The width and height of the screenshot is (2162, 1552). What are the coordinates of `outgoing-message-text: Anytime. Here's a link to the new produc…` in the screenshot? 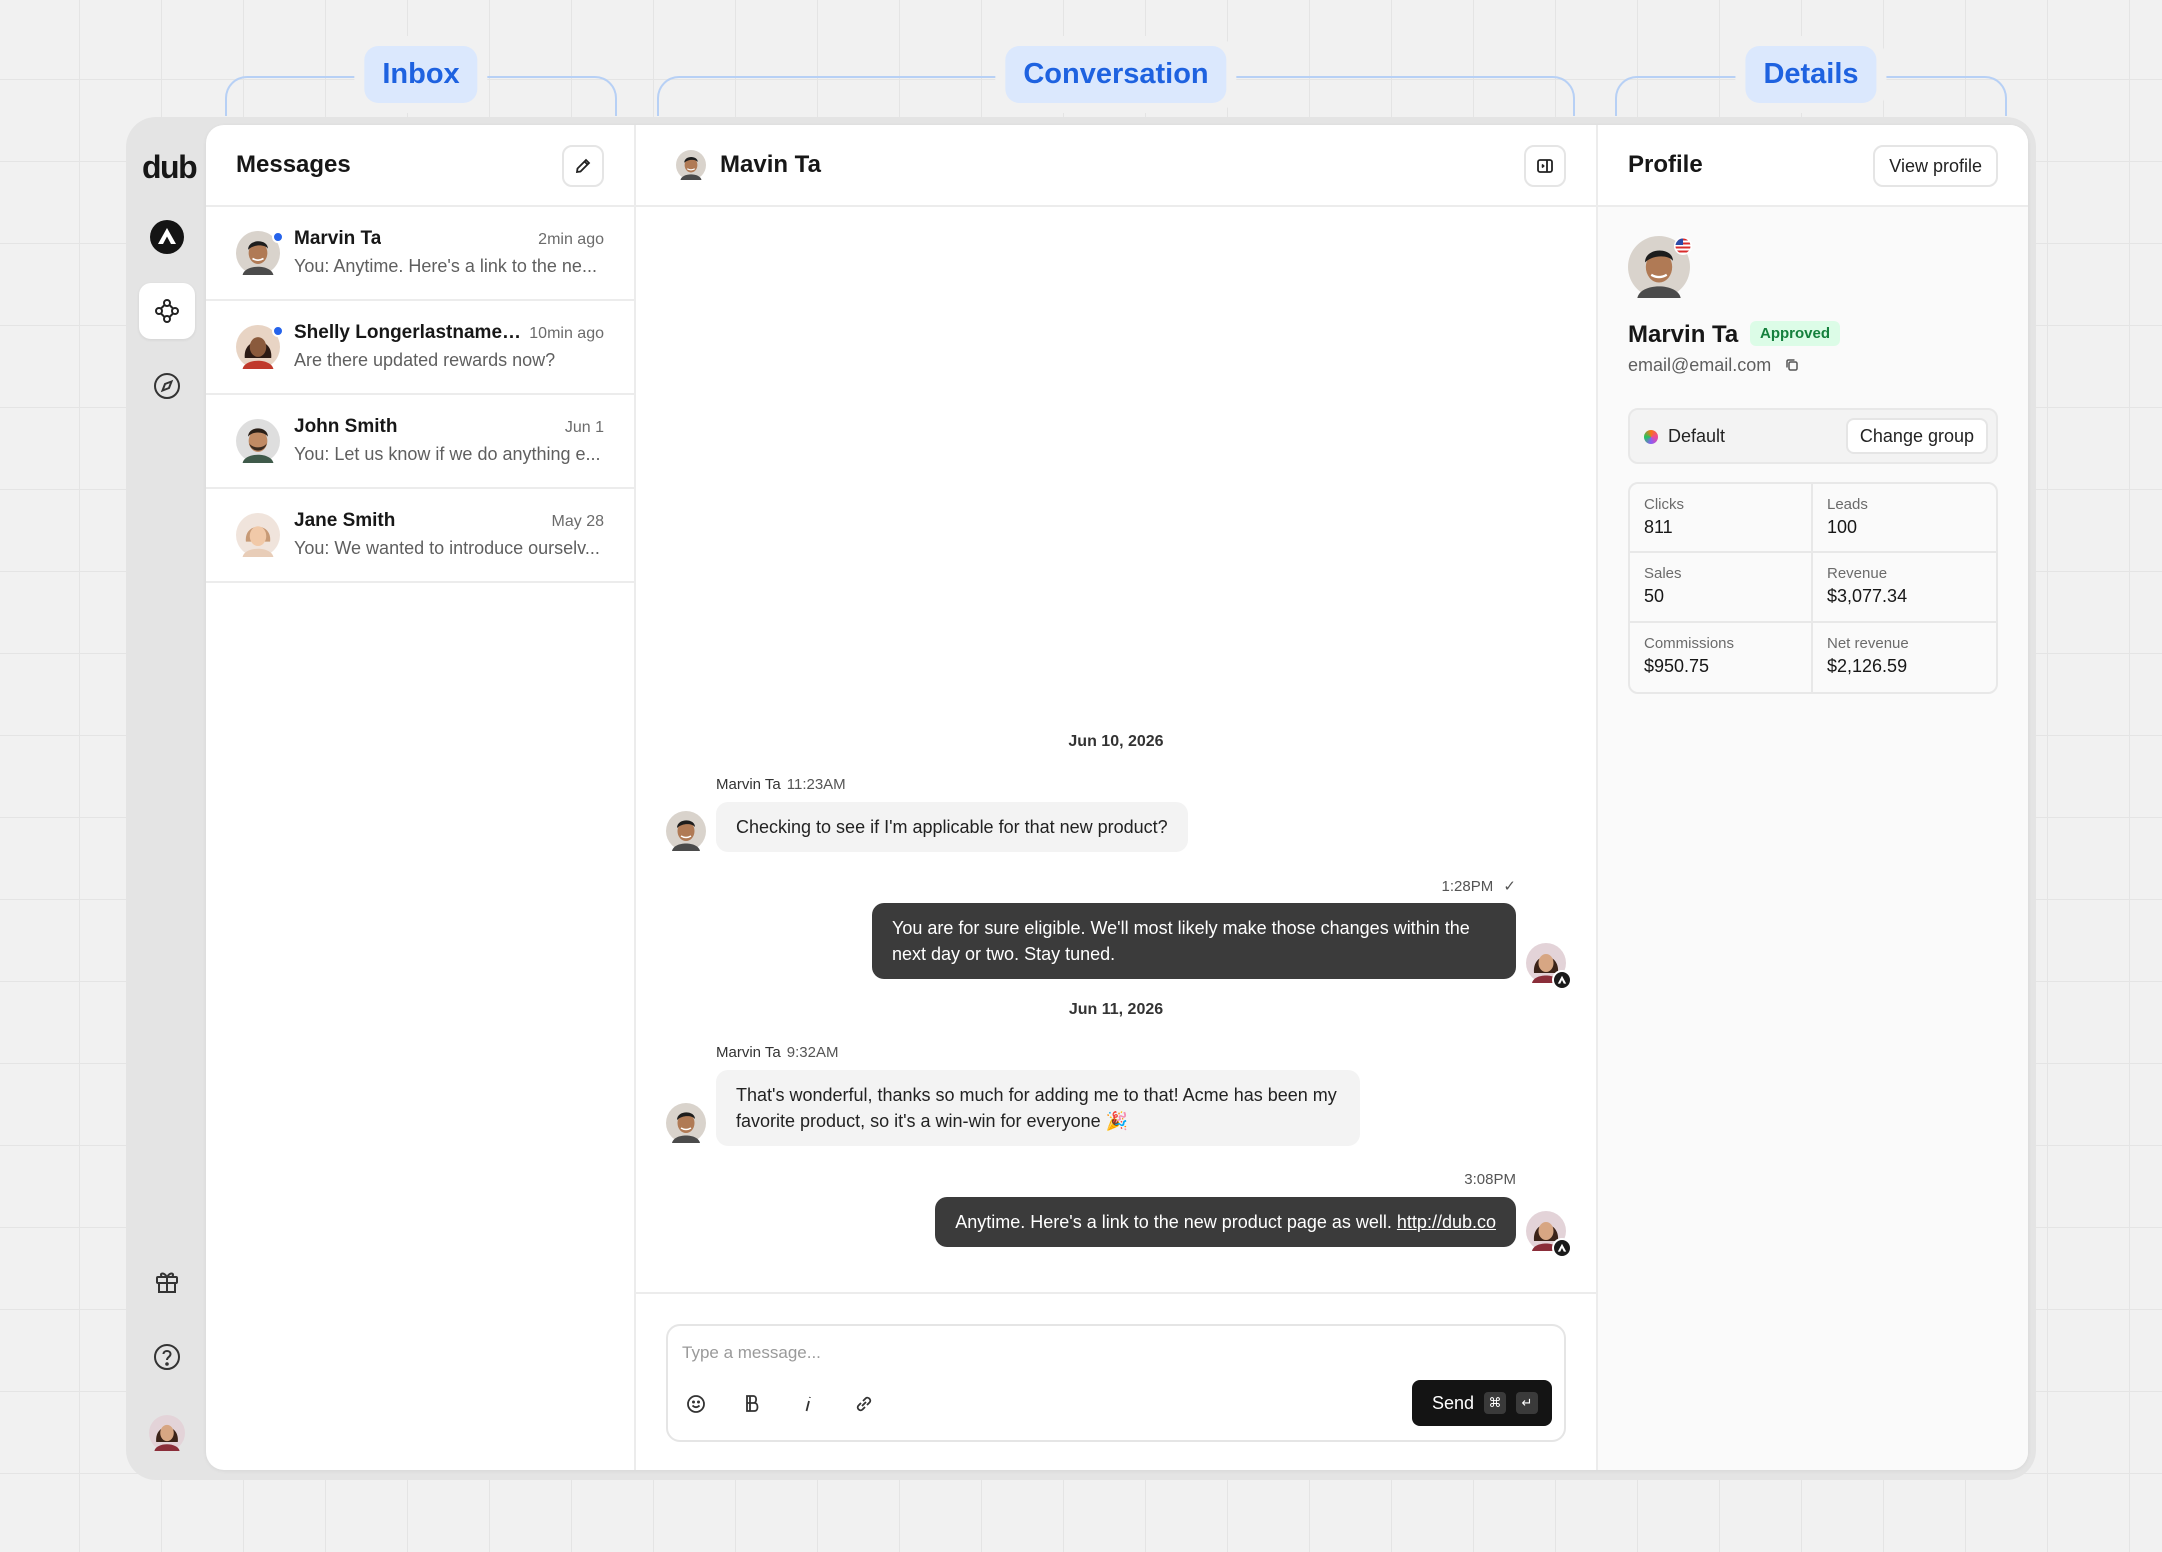 It's located at (1173, 1222).